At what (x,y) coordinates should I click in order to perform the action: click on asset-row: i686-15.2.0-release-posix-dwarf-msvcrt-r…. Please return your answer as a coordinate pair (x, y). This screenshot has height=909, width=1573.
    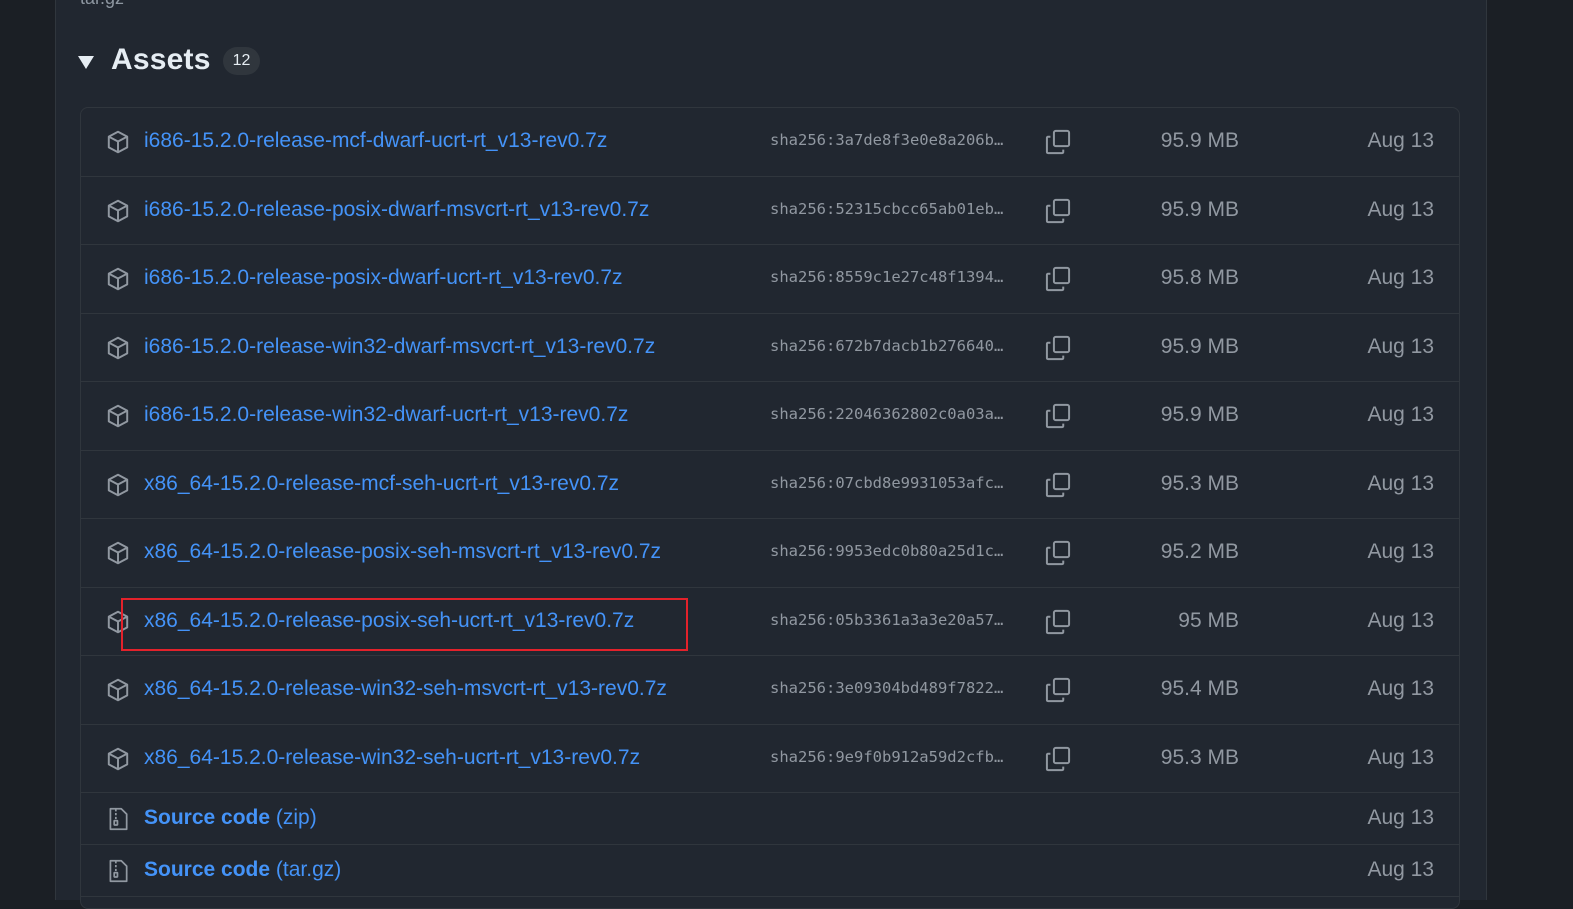
    Looking at the image, I should click on (770, 211).